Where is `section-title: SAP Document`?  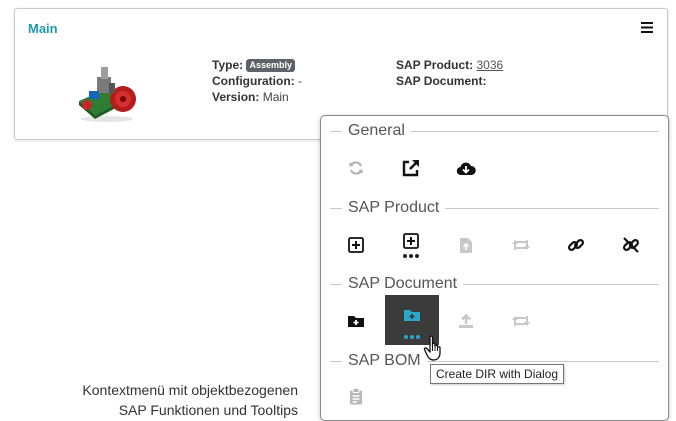
section-title: SAP Document is located at coordinates (403, 283).